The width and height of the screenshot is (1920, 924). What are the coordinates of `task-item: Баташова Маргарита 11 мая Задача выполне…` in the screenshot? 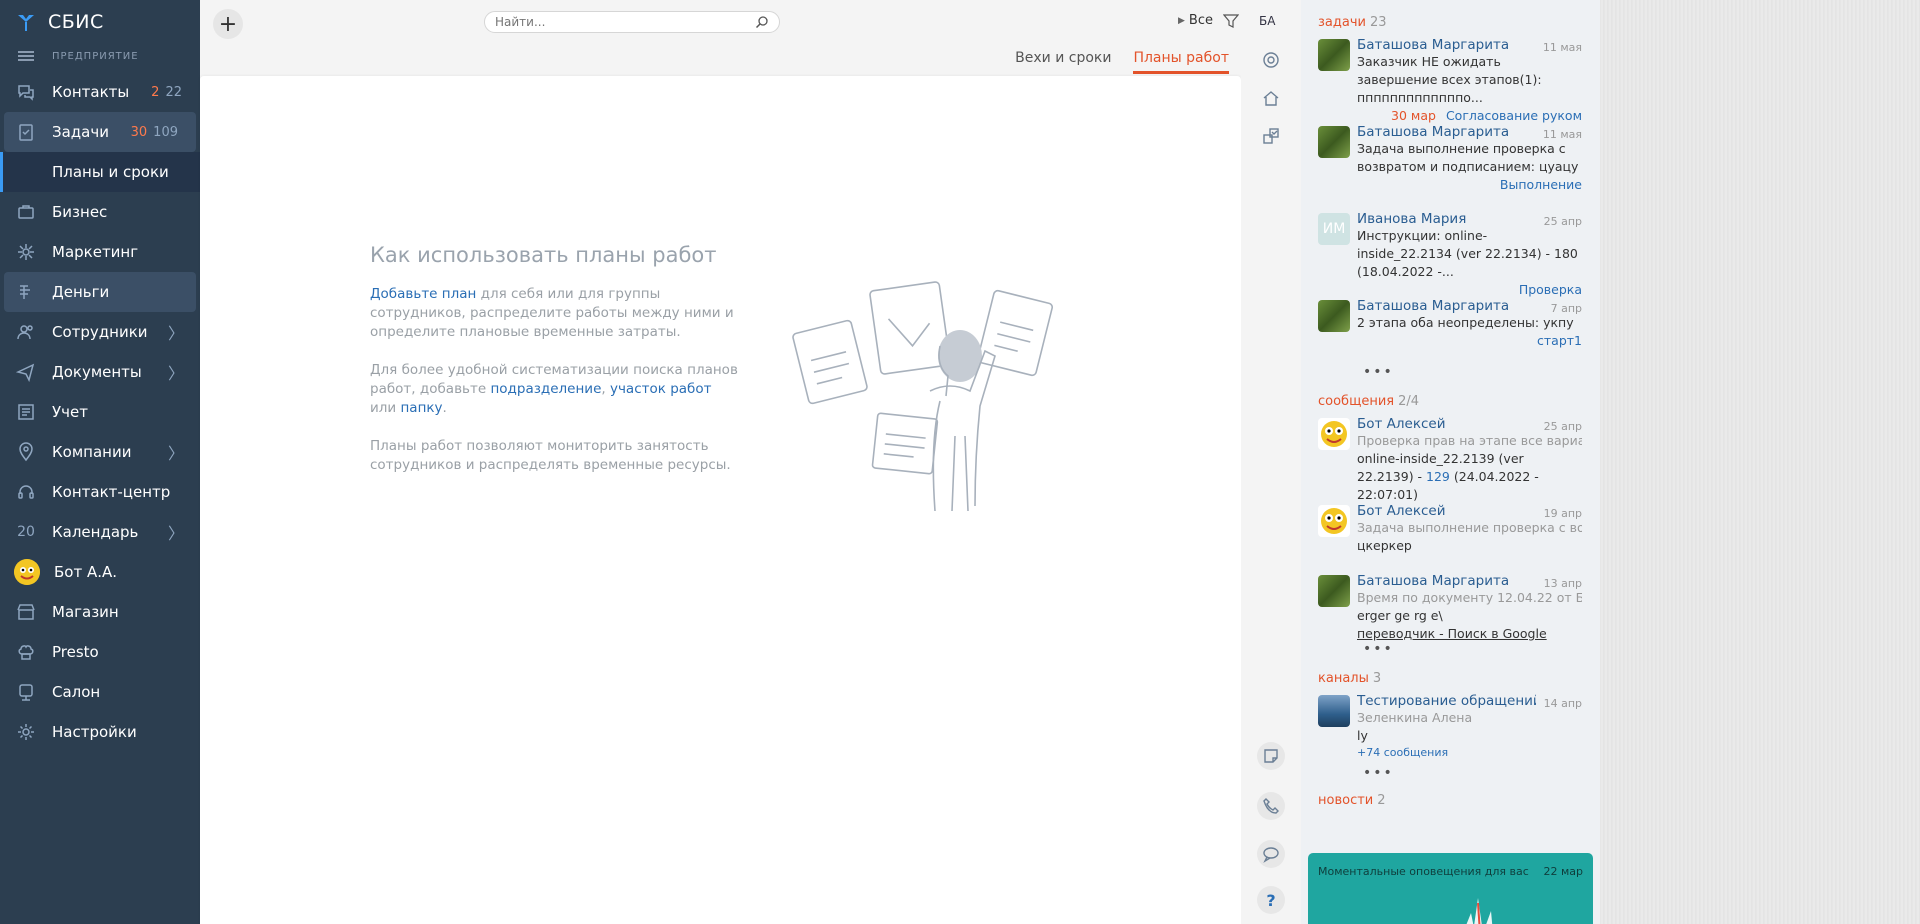 It's located at (1450, 163).